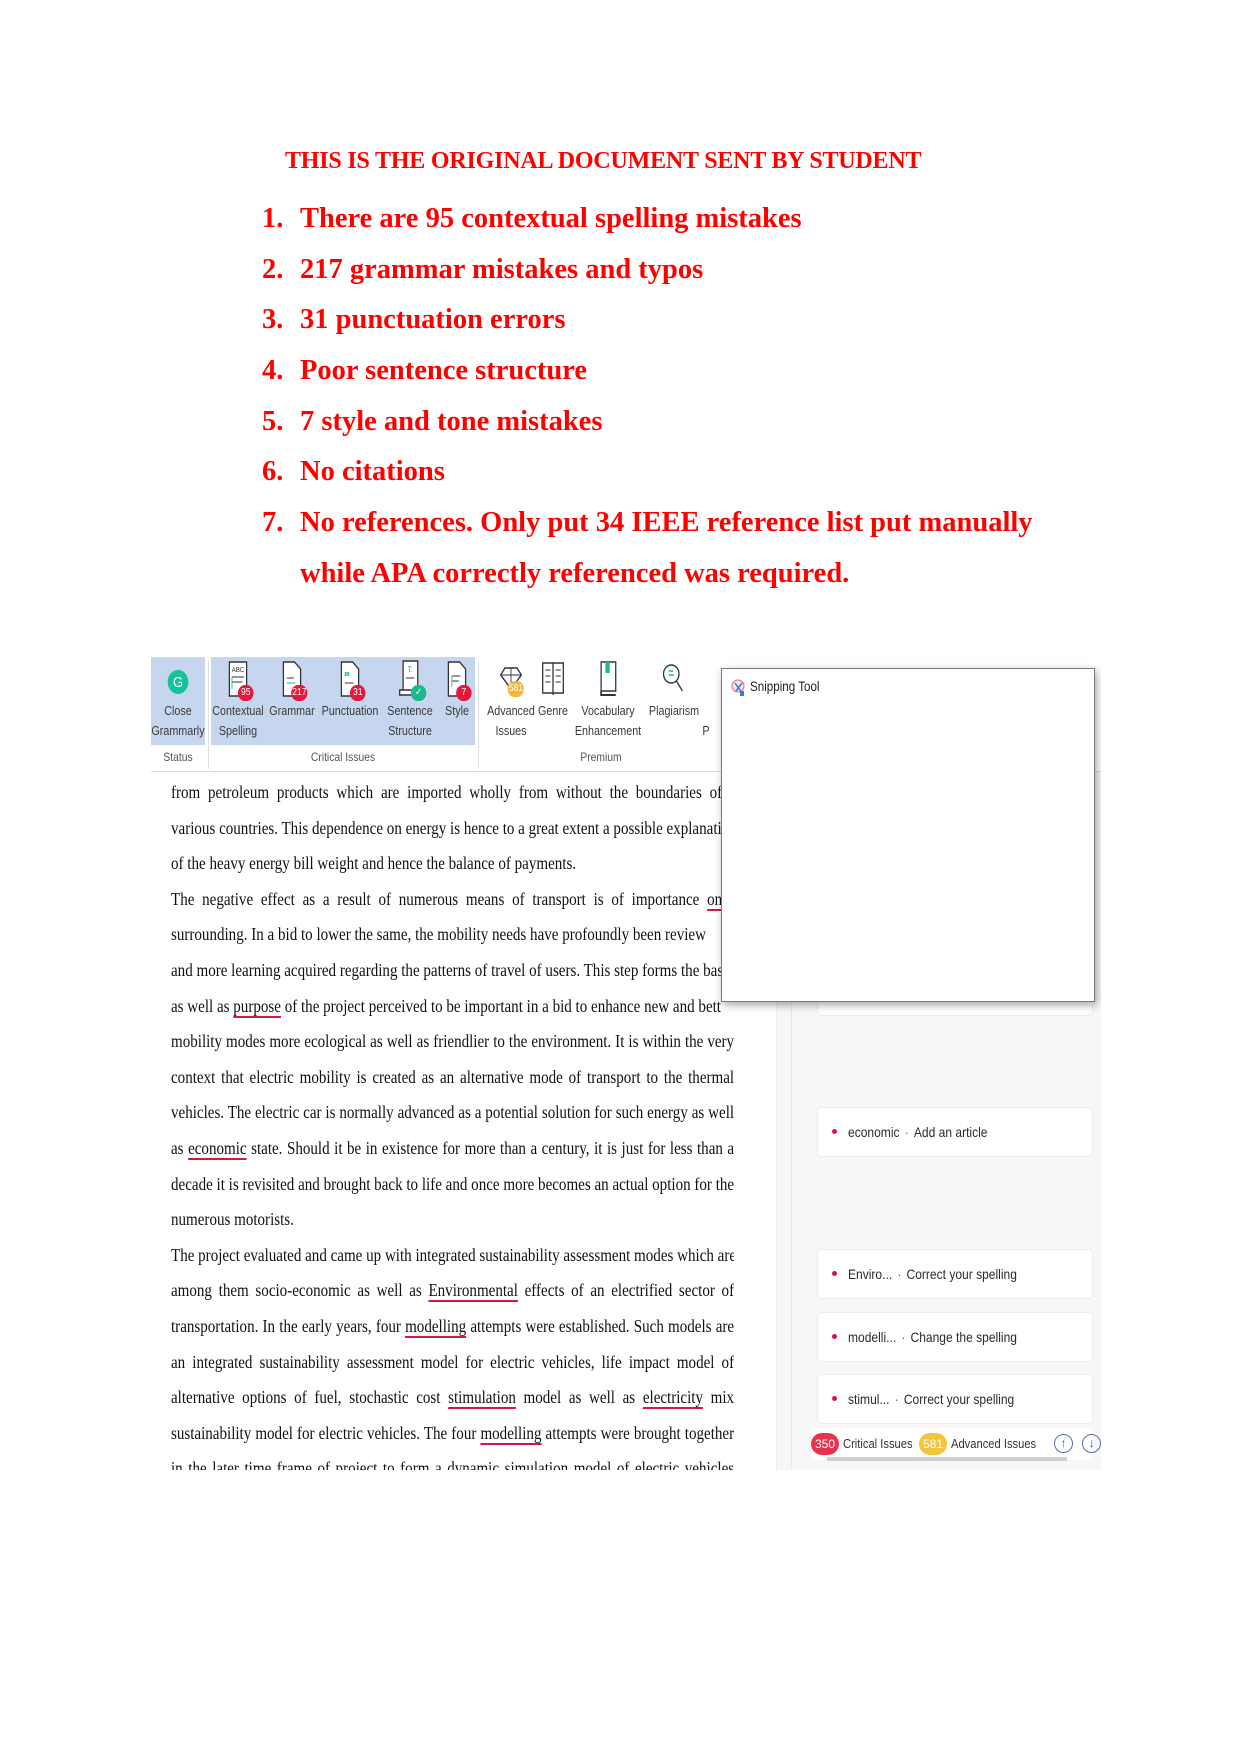 The image size is (1241, 1754). Describe the element at coordinates (553, 679) in the screenshot. I see `open-book-icon` at that location.